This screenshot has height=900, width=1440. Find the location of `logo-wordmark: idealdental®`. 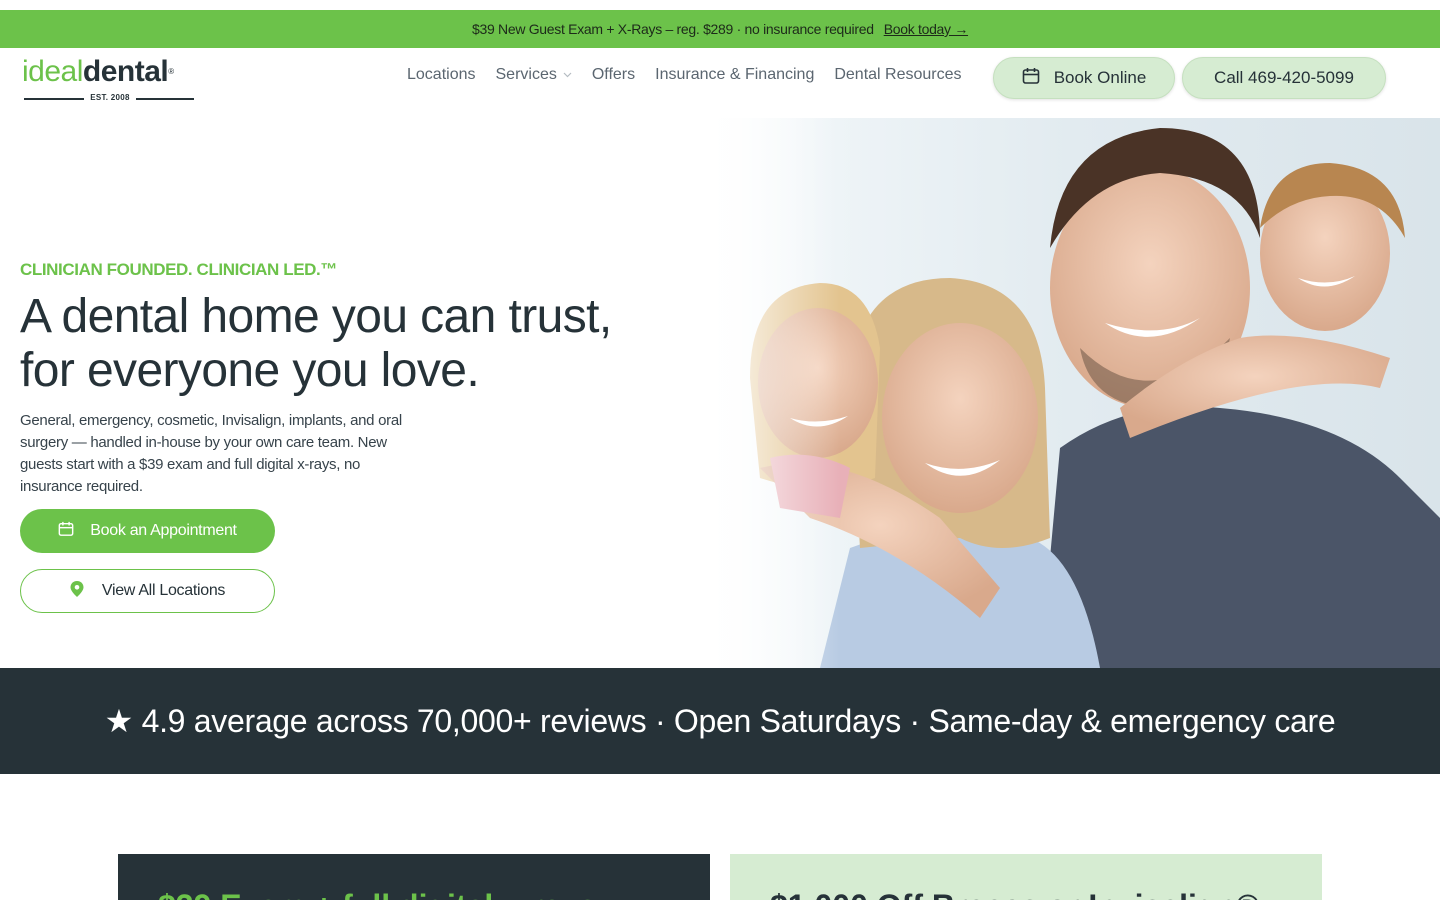

logo-wordmark: idealdental® is located at coordinates (98, 72).